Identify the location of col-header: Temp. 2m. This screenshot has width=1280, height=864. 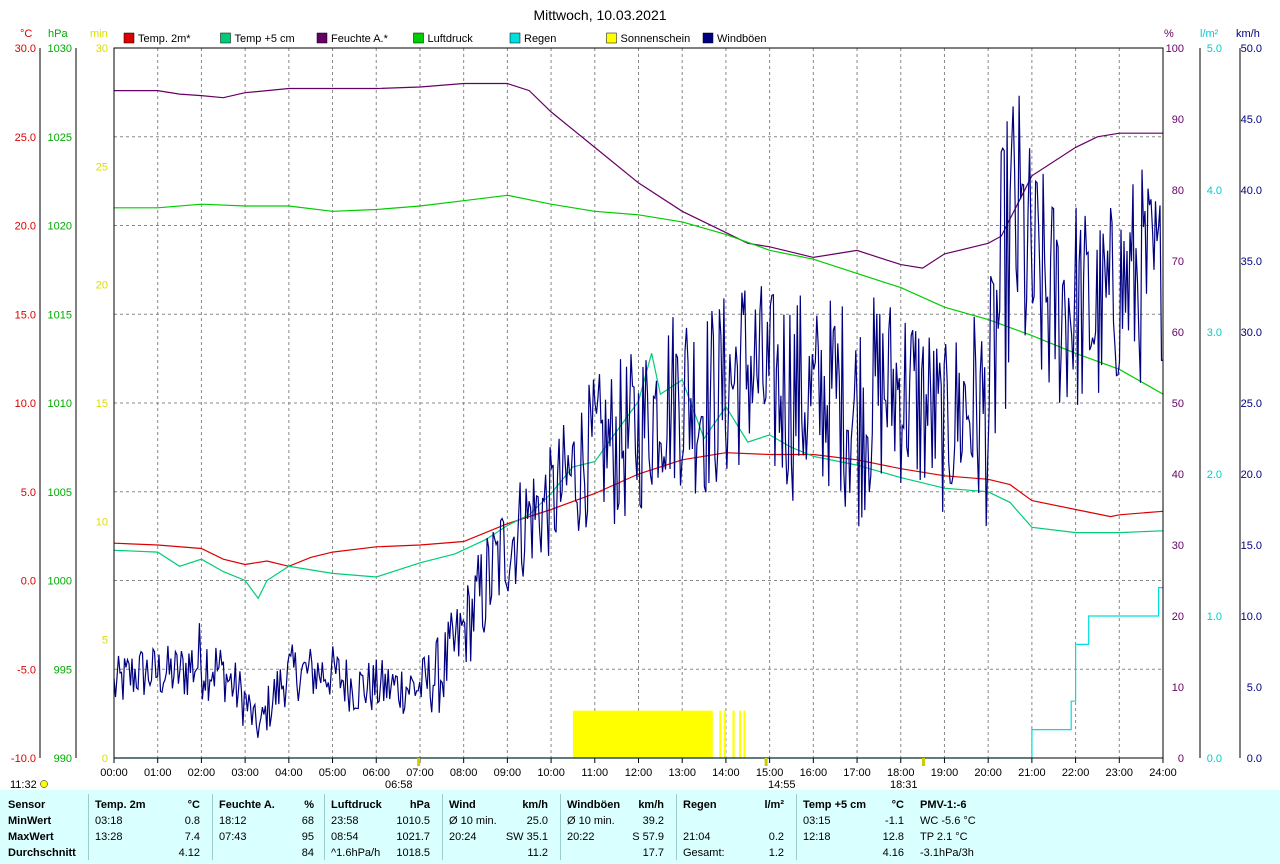
(120, 805).